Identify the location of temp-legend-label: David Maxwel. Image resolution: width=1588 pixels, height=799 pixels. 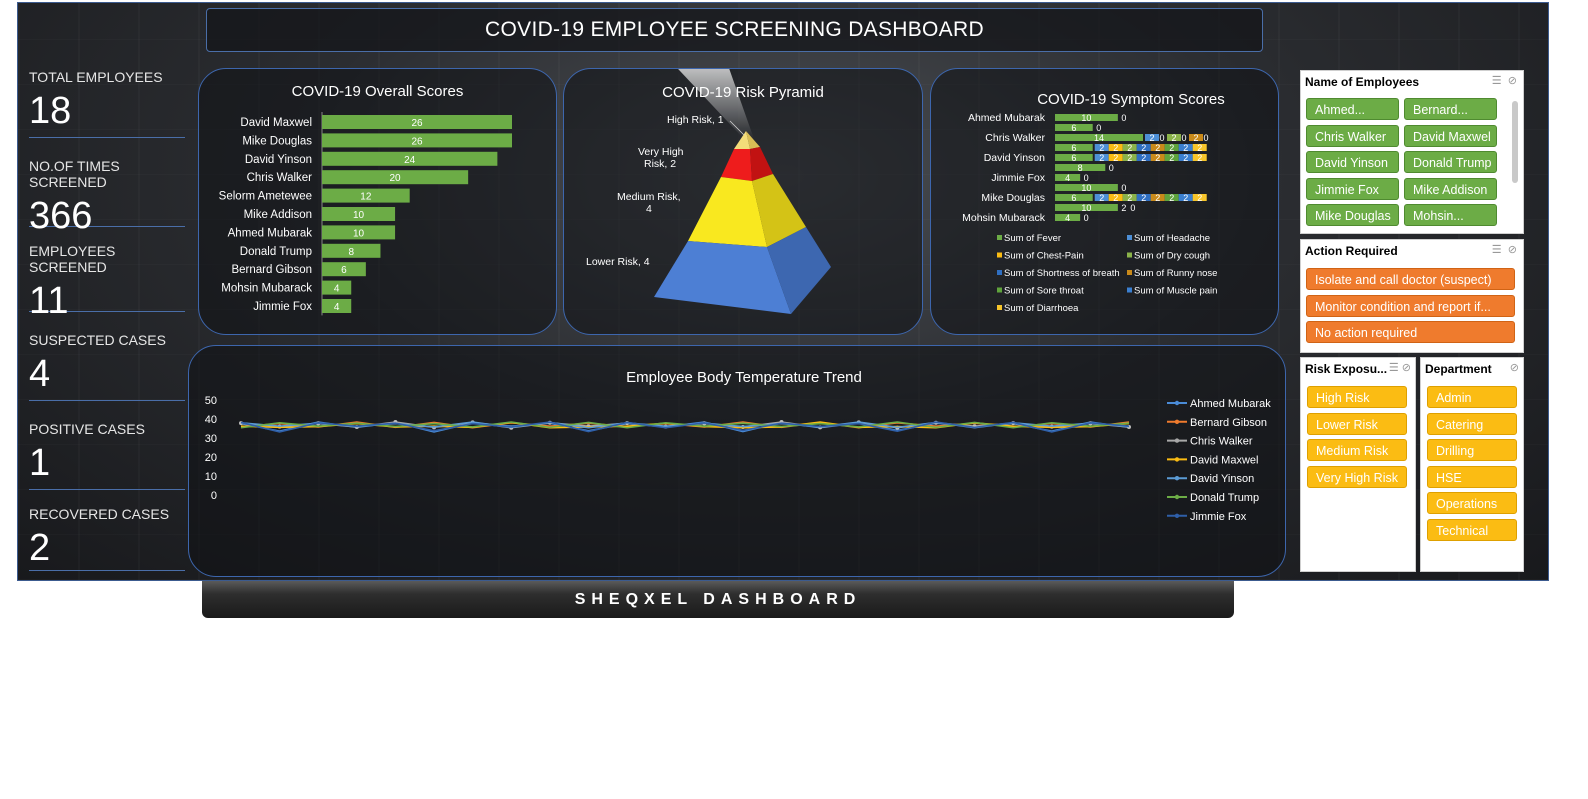
(1224, 460).